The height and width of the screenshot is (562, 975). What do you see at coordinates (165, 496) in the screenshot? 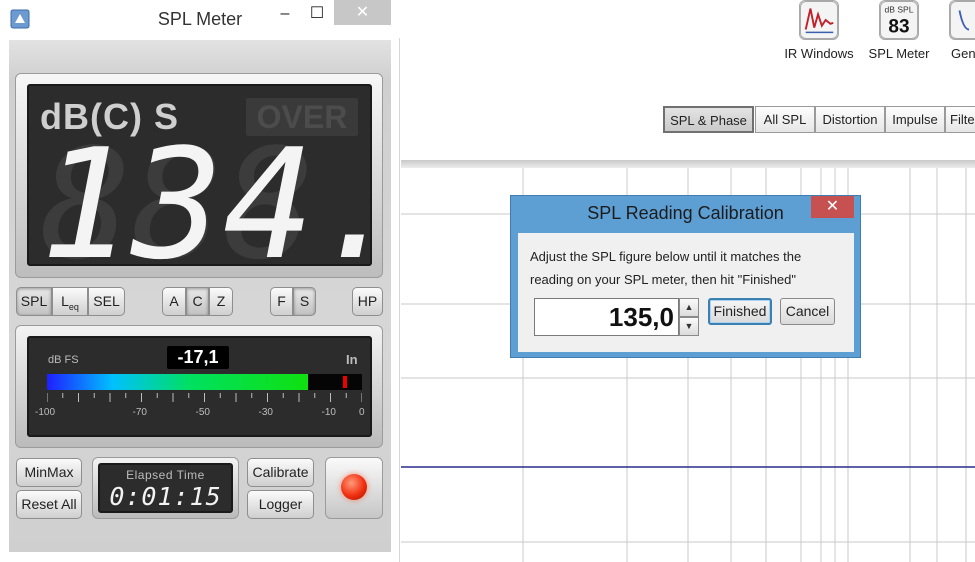
I see `elapsed-time-value: 0:01:15` at bounding box center [165, 496].